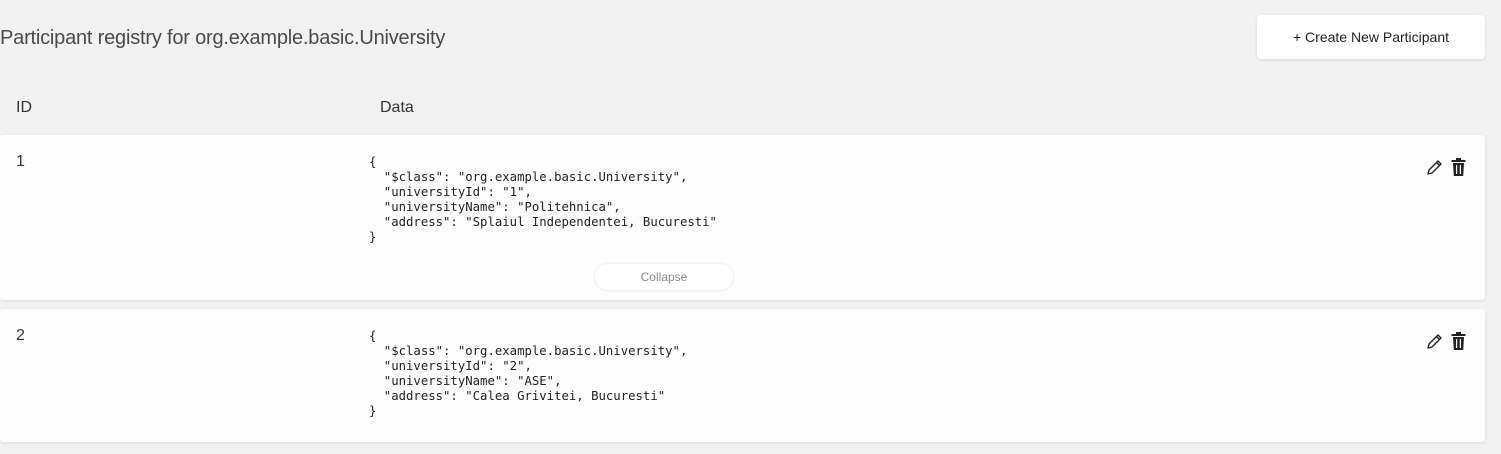 This screenshot has height=454, width=1501. Describe the element at coordinates (24, 107) in the screenshot. I see `column-header-id: ID` at that location.